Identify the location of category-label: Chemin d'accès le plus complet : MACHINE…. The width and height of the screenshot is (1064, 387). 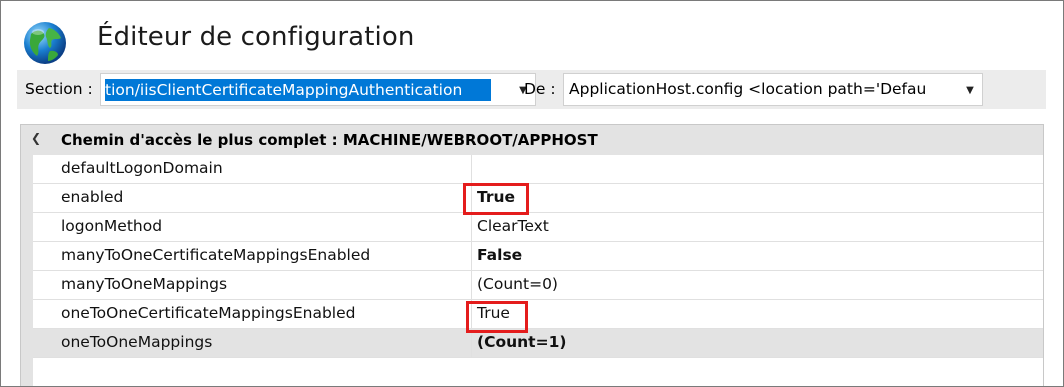
(329, 140).